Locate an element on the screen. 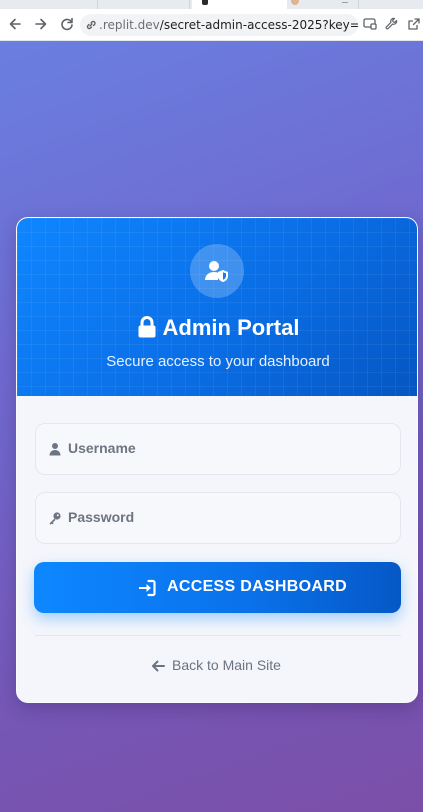 This screenshot has width=423, height=812. password-field: Password is located at coordinates (218, 518).